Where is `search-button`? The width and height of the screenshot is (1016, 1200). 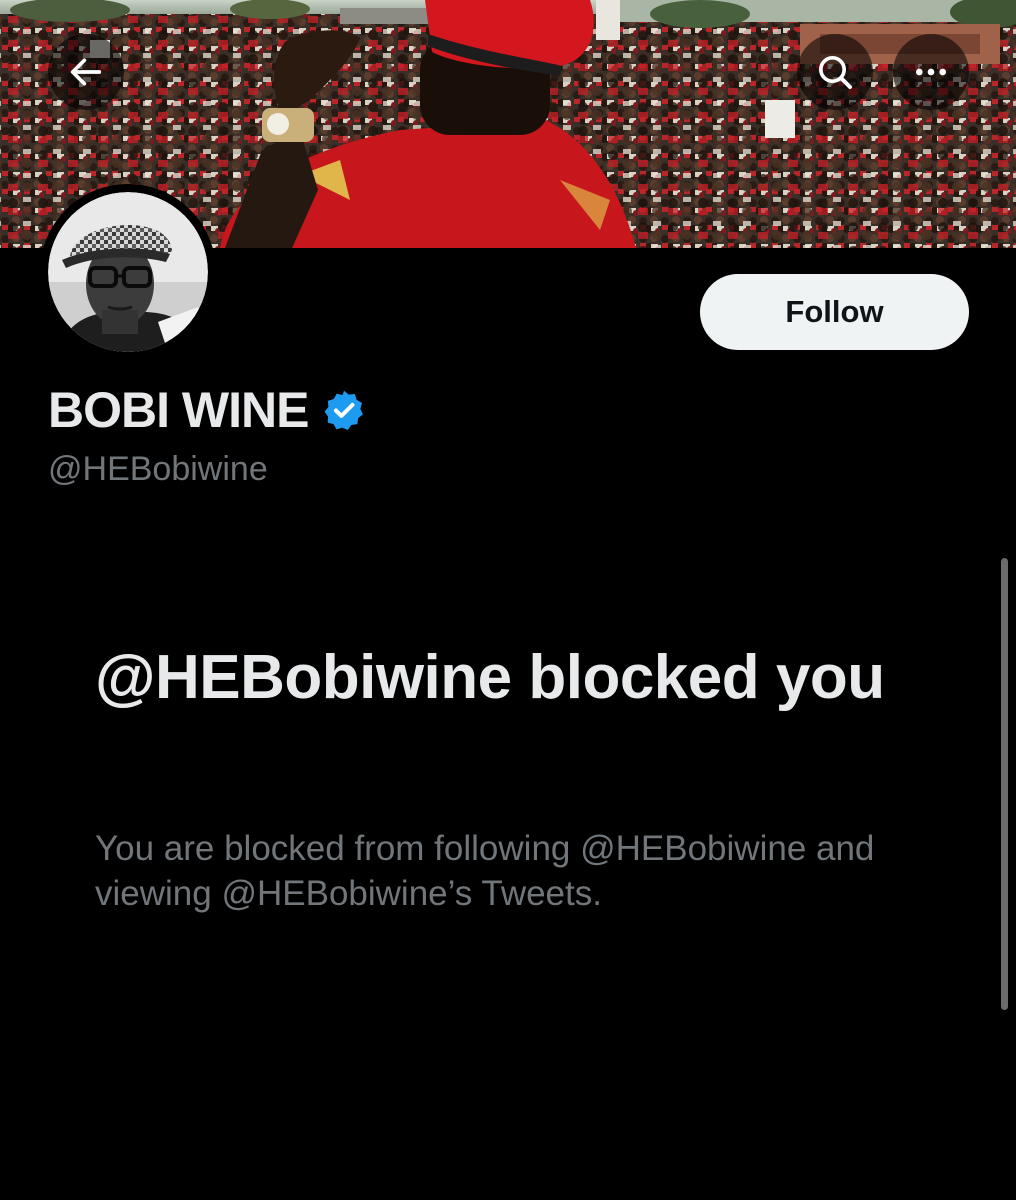 search-button is located at coordinates (835, 72).